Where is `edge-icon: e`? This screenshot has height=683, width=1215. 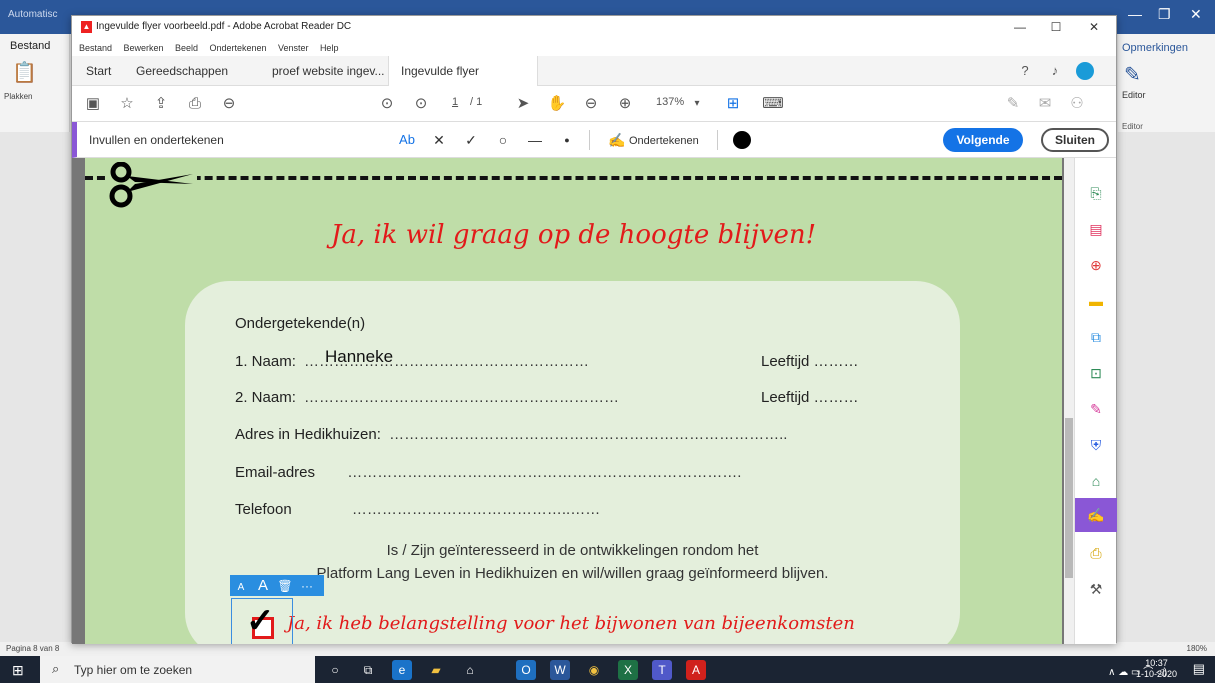 edge-icon: e is located at coordinates (402, 670).